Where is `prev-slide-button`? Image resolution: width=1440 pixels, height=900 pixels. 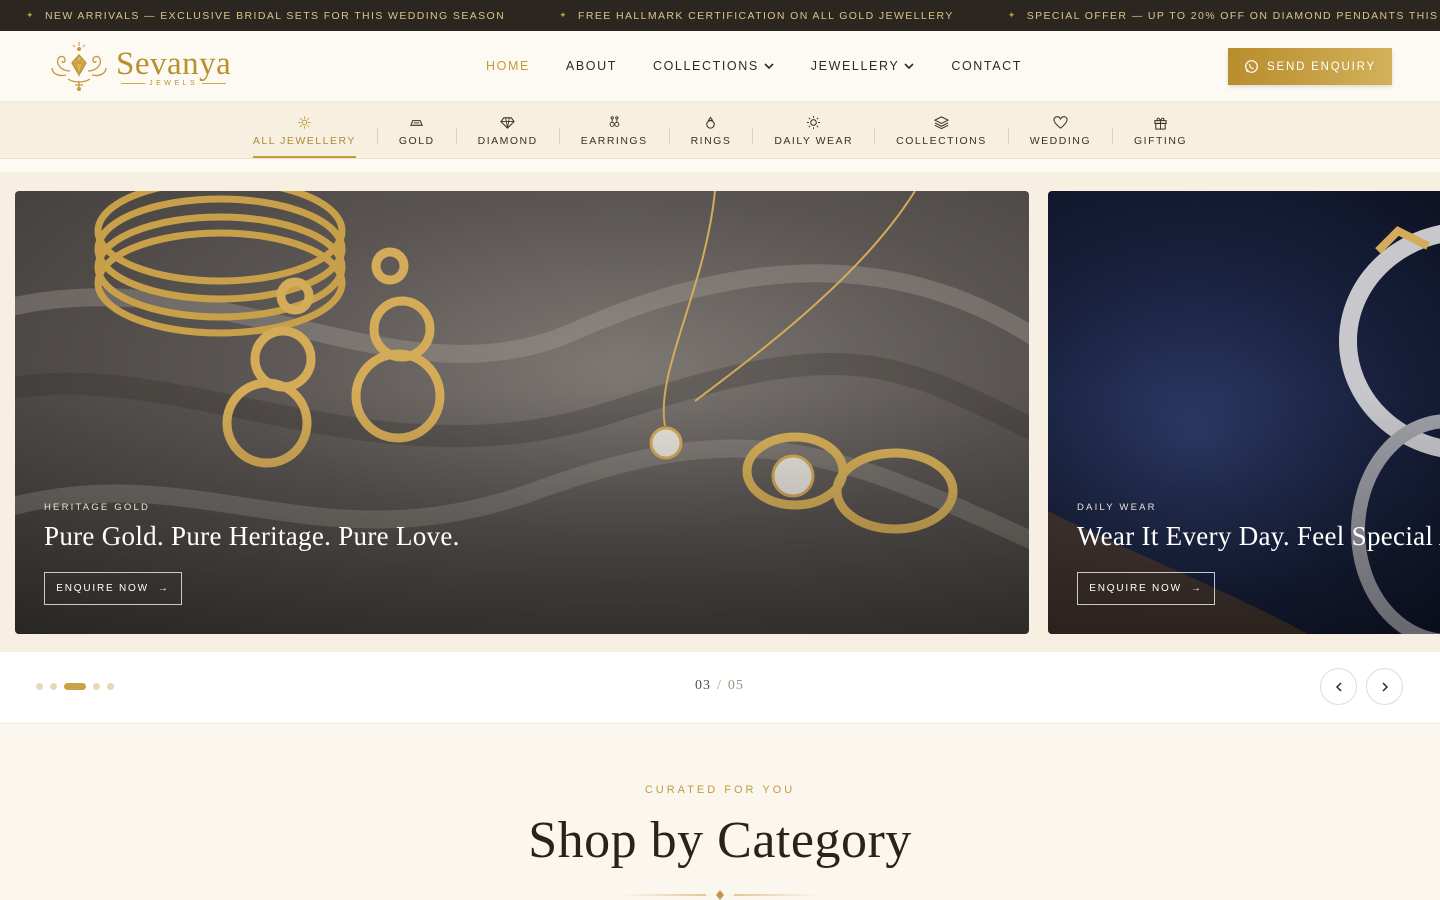 prev-slide-button is located at coordinates (1338, 686).